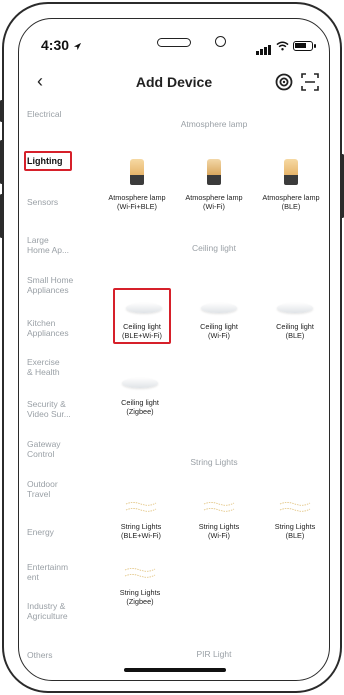  I want to click on mute-switch, so click(1, 111).